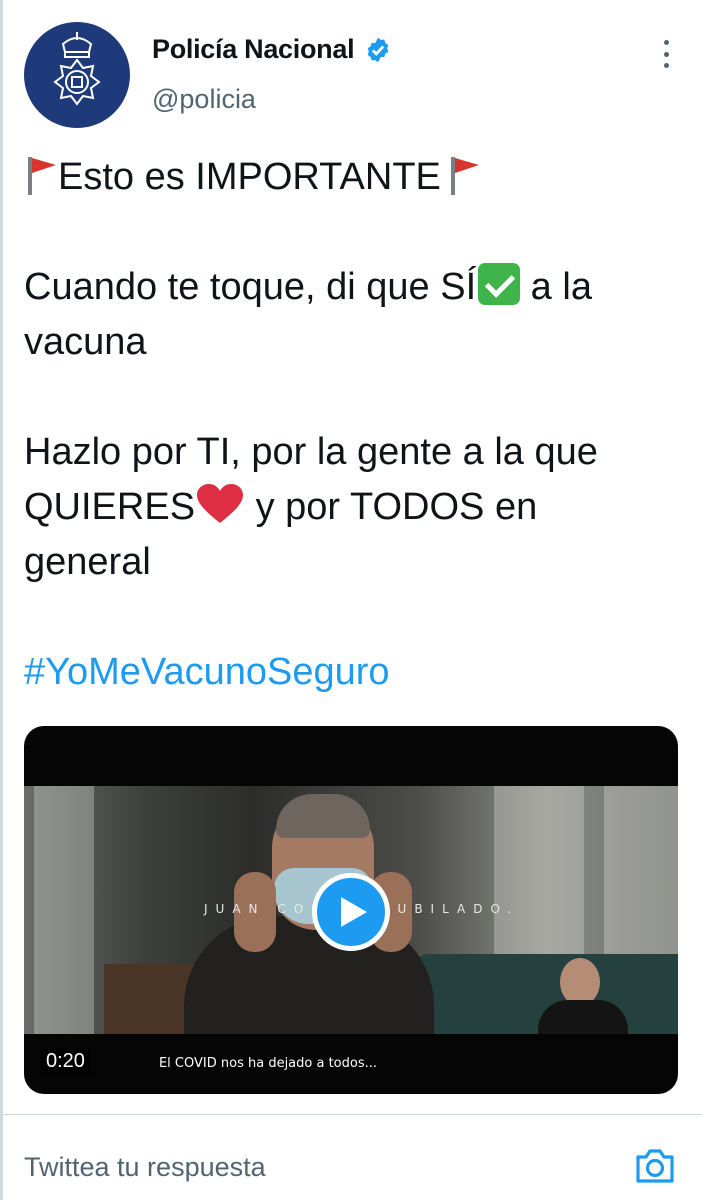 This screenshot has height=1200, width=702. What do you see at coordinates (655, 1165) in the screenshot?
I see `camera-icon` at bounding box center [655, 1165].